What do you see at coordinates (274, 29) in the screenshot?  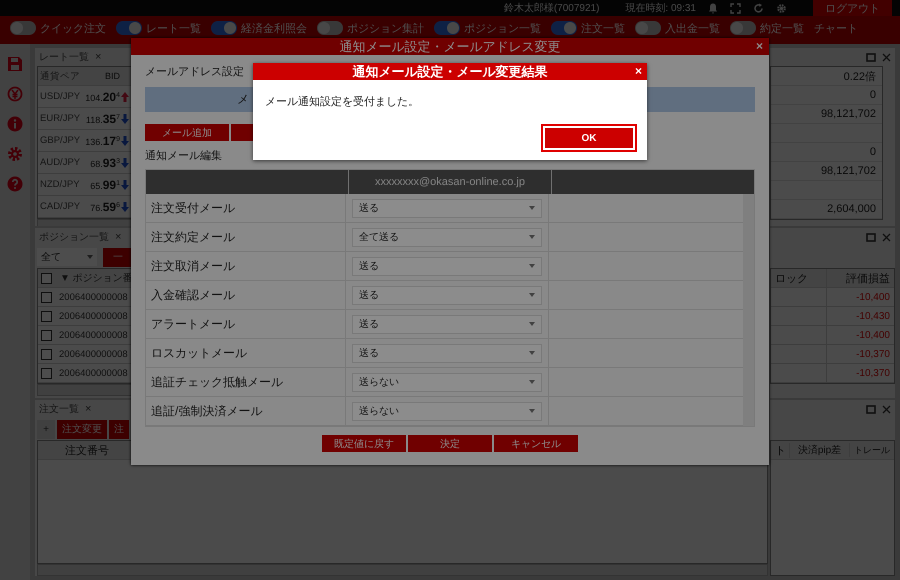 I see `toggle-label: 経済金利照会` at bounding box center [274, 29].